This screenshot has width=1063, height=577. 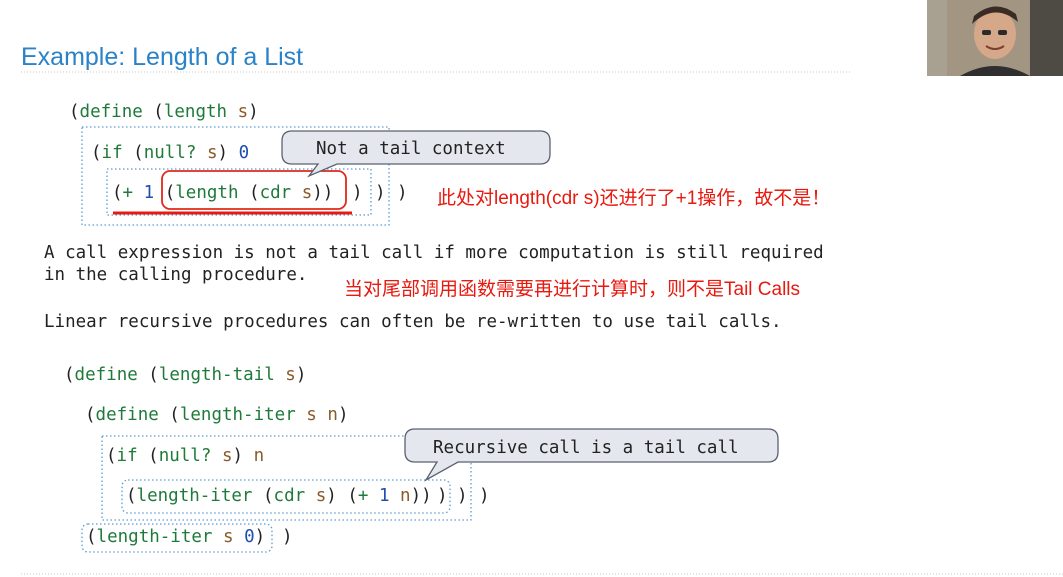 I want to click on code1-line2: (if (null? s) 0, so click(x=170, y=153).